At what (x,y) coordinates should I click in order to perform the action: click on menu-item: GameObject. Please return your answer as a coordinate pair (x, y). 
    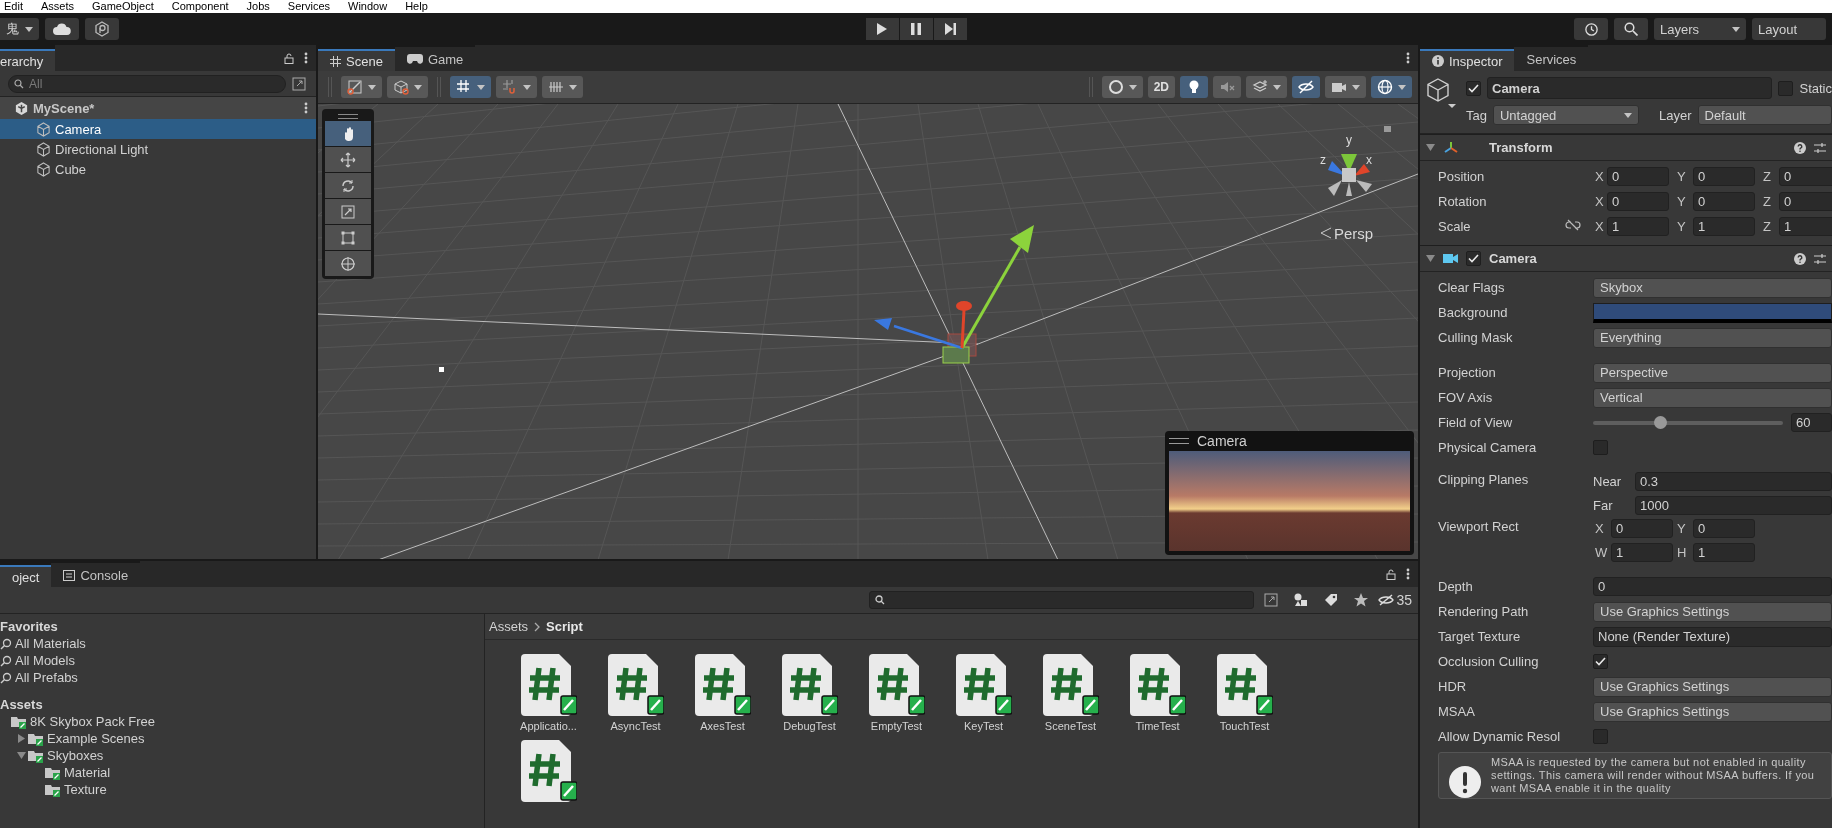
    Looking at the image, I should click on (123, 6).